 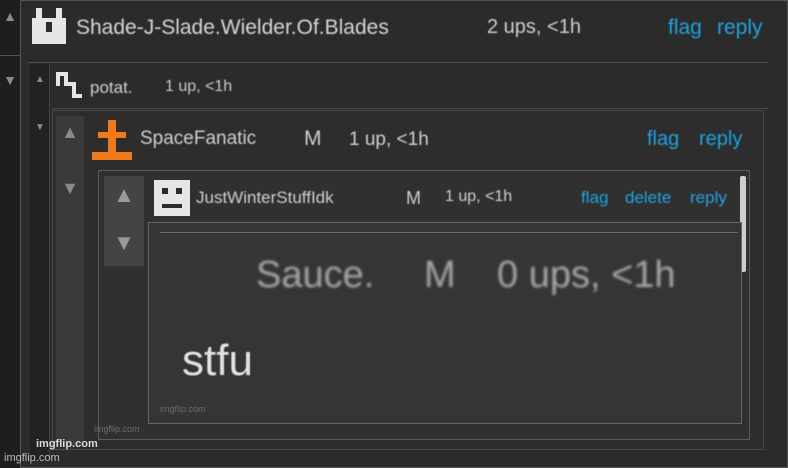 What do you see at coordinates (648, 198) in the screenshot?
I see `delete-link: delete` at bounding box center [648, 198].